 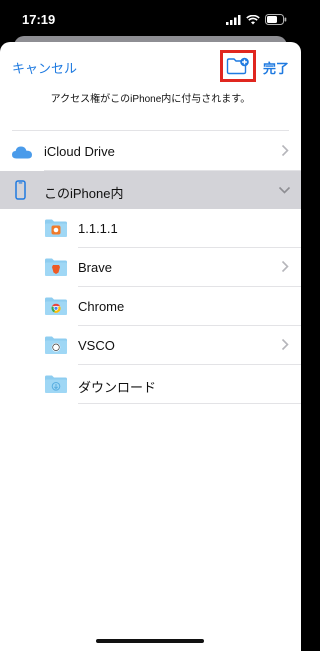 What do you see at coordinates (56, 228) in the screenshot?
I see `folder-1111-icon` at bounding box center [56, 228].